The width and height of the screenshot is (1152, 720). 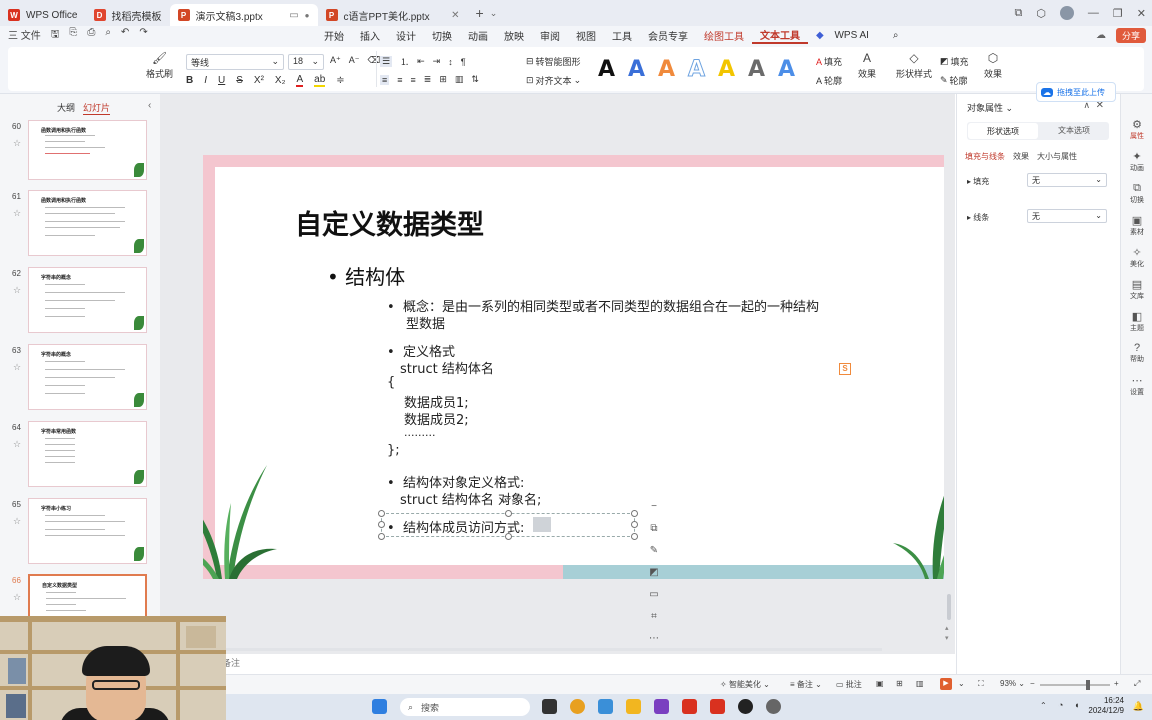 I want to click on text-style-gradient: A, so click(x=786, y=69).